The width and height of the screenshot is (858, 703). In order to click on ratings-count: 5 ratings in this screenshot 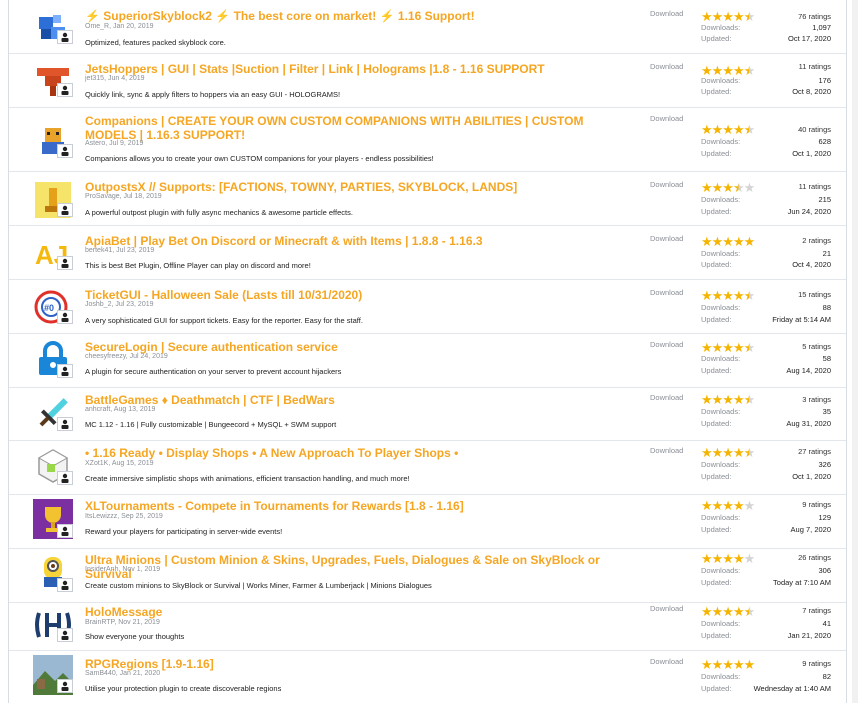, I will do `click(816, 346)`.